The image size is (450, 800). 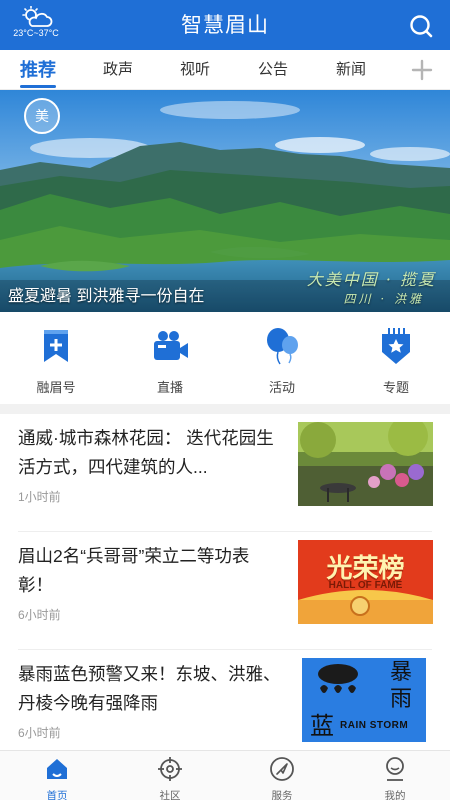 I want to click on news-item: 眉山2名“兵哥哥”荣立二等功表彰！ 6小时前 光荣榜 HALL OF FAME, so click(x=225, y=591).